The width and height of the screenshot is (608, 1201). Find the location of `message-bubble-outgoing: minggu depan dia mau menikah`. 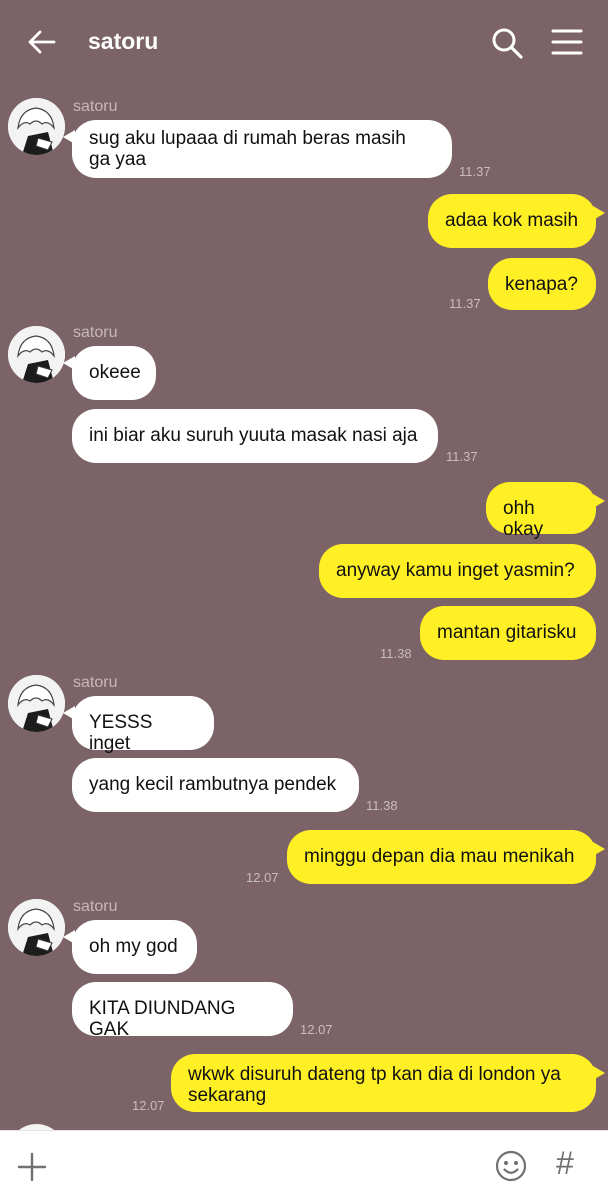

message-bubble-outgoing: minggu depan dia mau menikah is located at coordinates (446, 857).